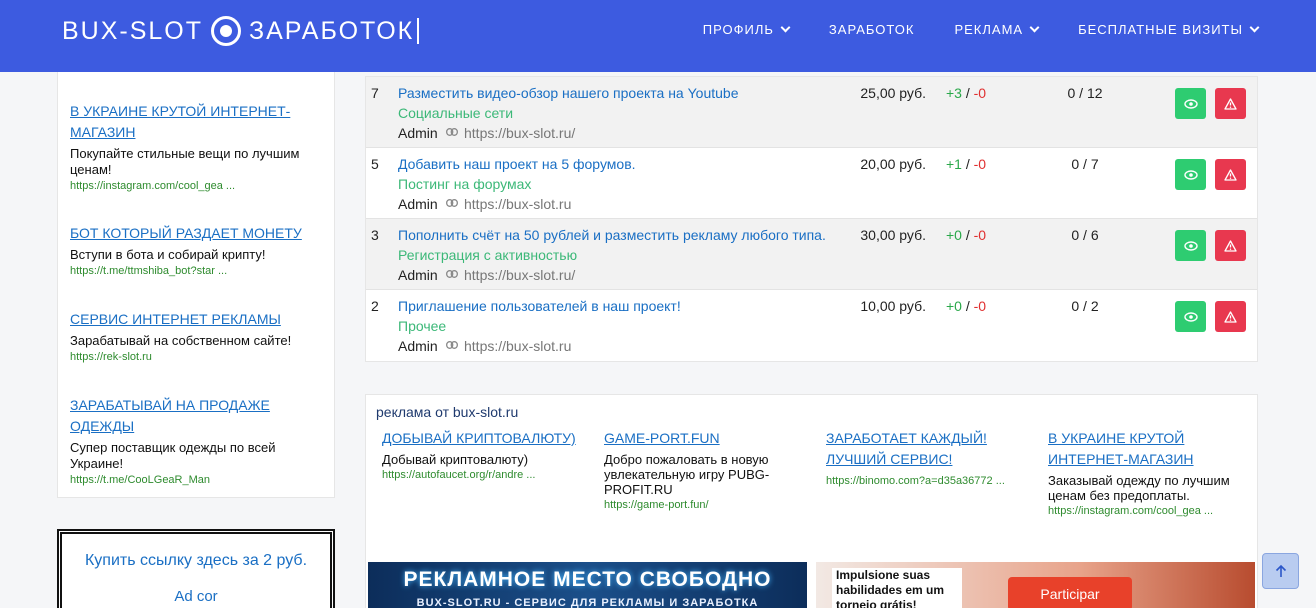  Describe the element at coordinates (893, 164) in the screenshot. I see `task-price: 20,00 руб.` at that location.